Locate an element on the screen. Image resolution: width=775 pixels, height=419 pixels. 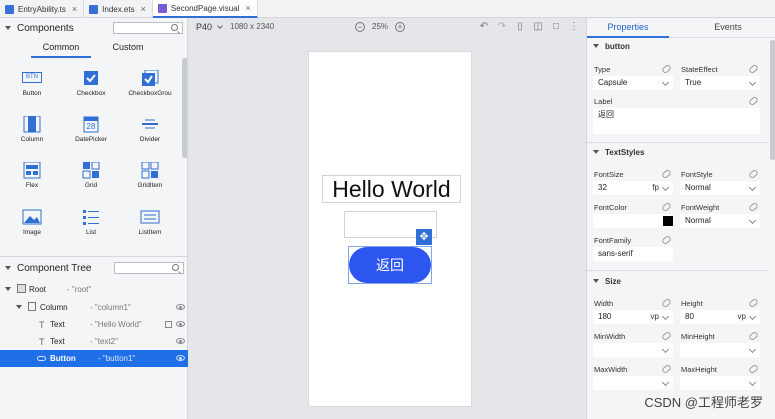
width-unit: vp is located at coordinates (655, 317).